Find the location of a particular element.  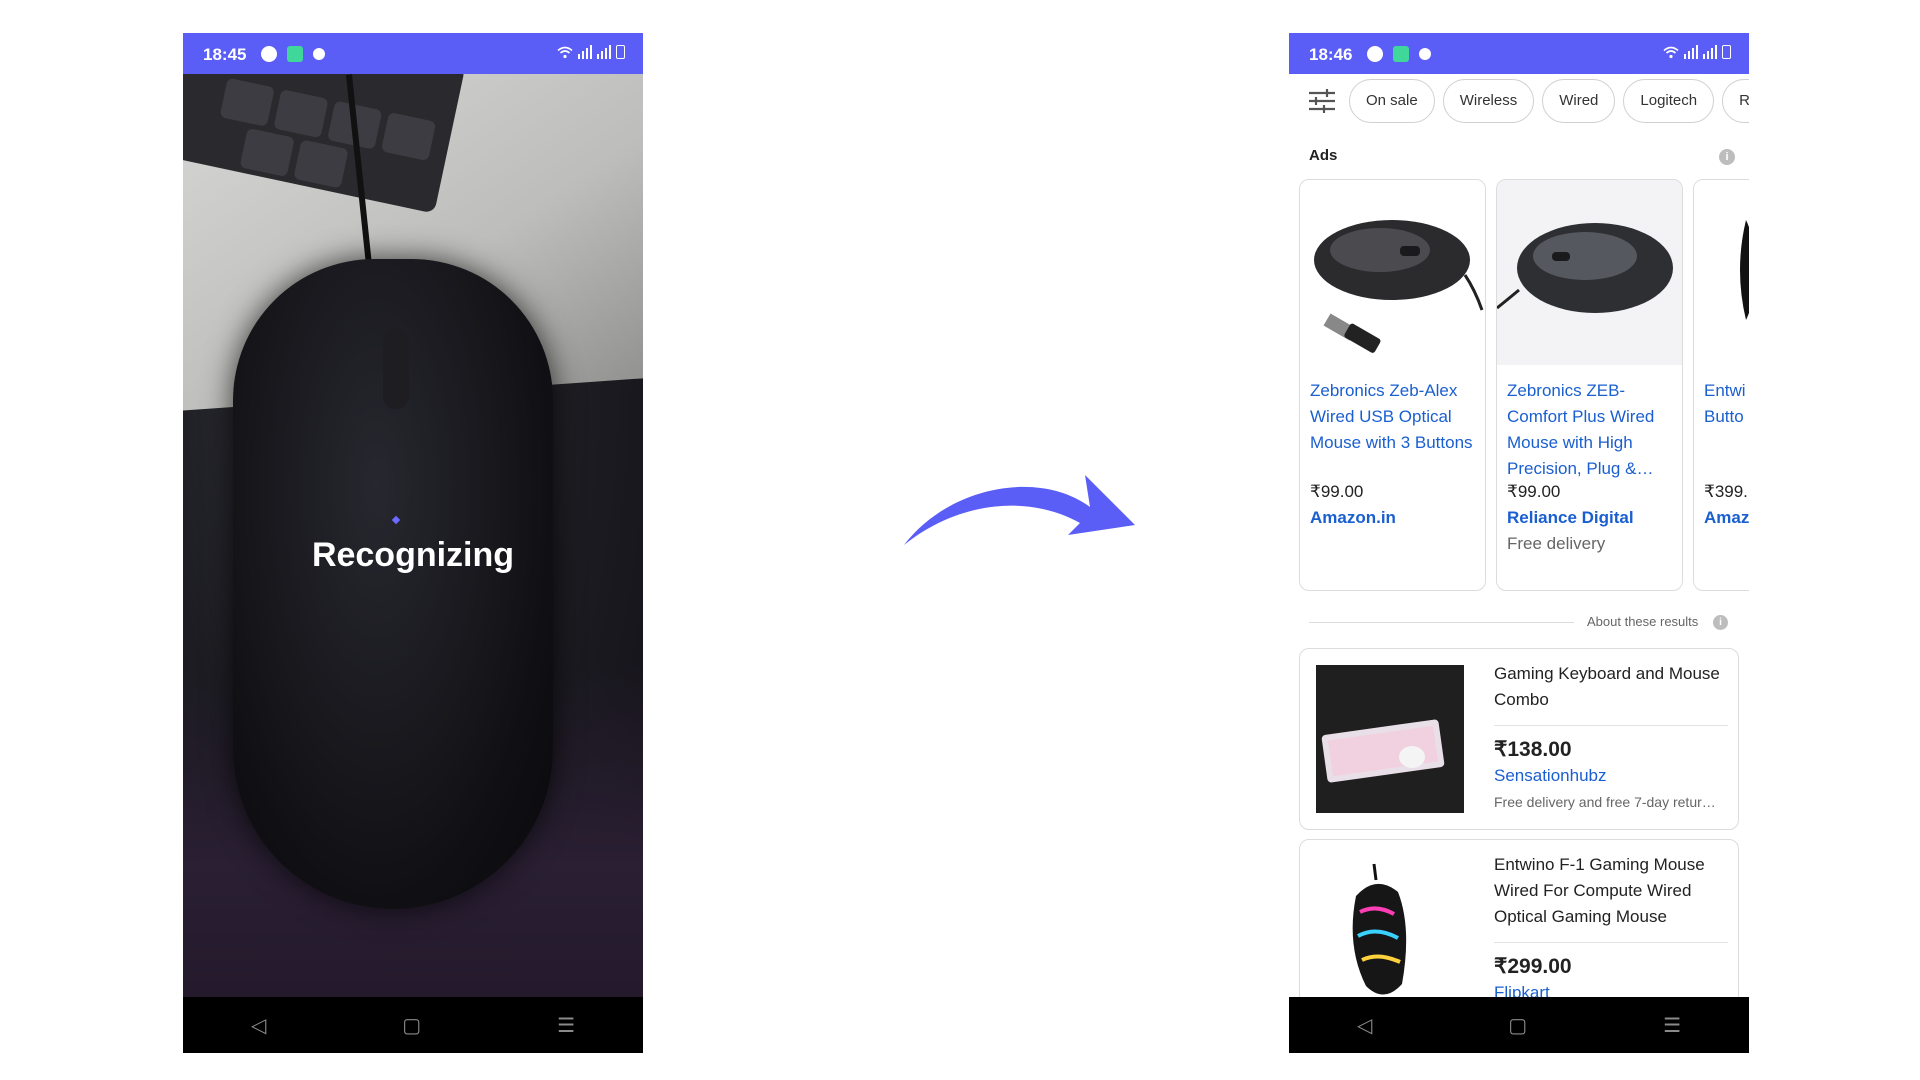

about-these-results: About these results is located at coordinates (1642, 621).